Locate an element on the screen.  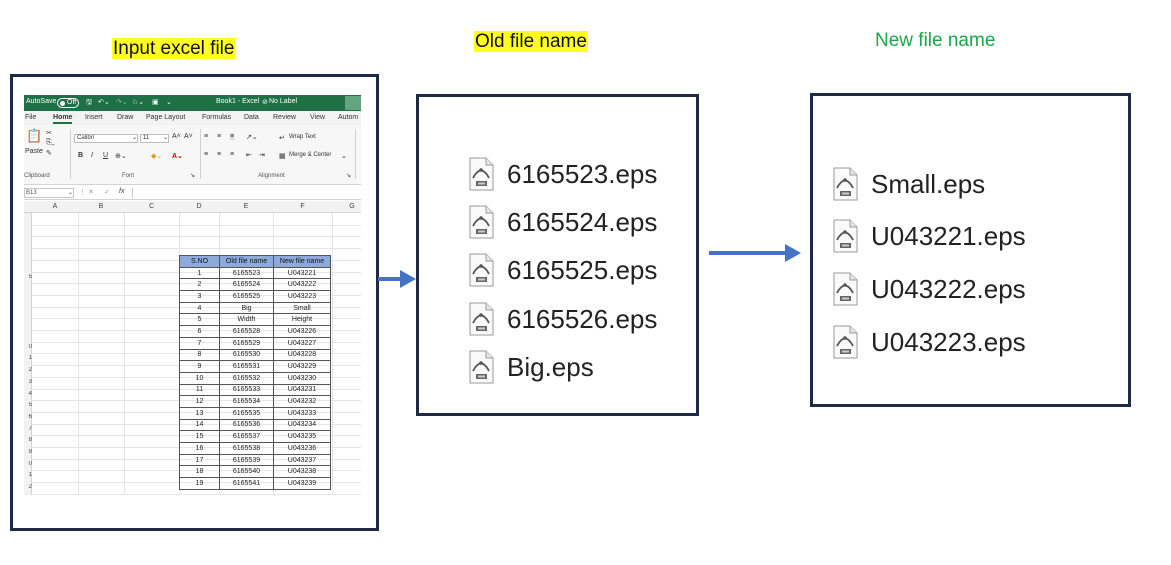
shrink-font-button: A˅ is located at coordinates (188, 136).